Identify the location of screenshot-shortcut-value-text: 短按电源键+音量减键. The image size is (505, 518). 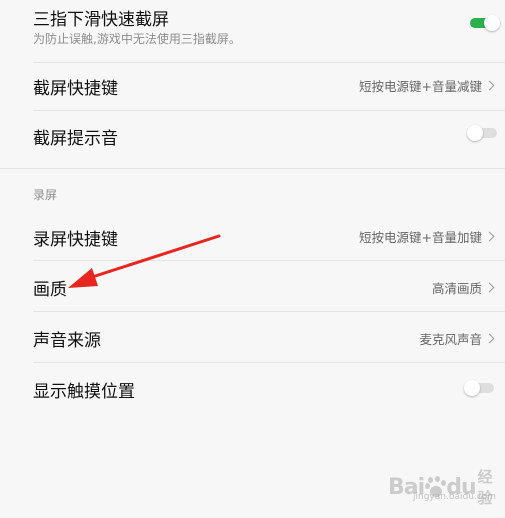
(420, 86).